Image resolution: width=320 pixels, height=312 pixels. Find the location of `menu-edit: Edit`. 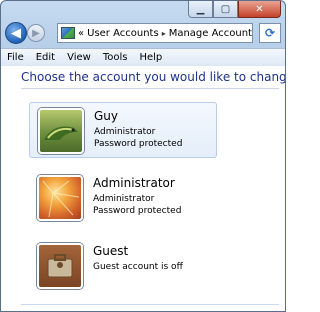

menu-edit: Edit is located at coordinates (45, 57).